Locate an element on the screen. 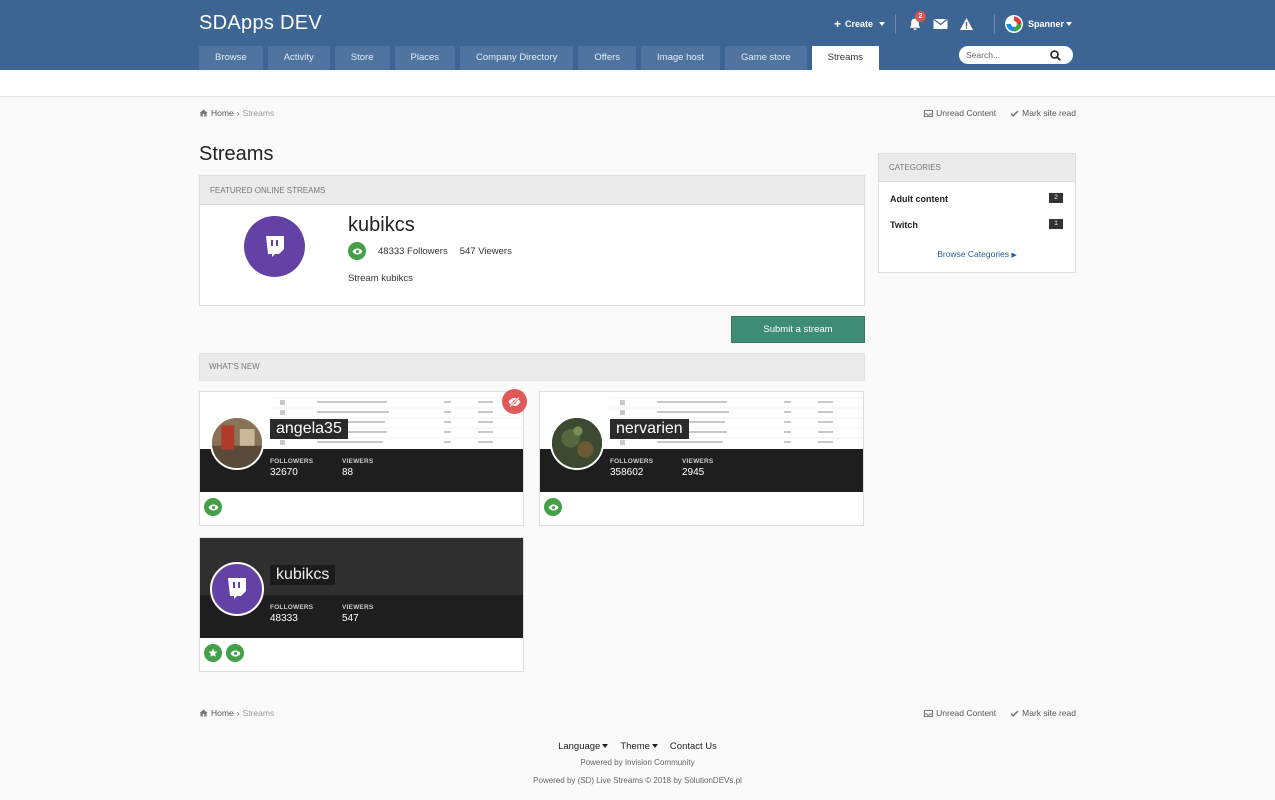  contact-us-link: Contact Us is located at coordinates (693, 746).